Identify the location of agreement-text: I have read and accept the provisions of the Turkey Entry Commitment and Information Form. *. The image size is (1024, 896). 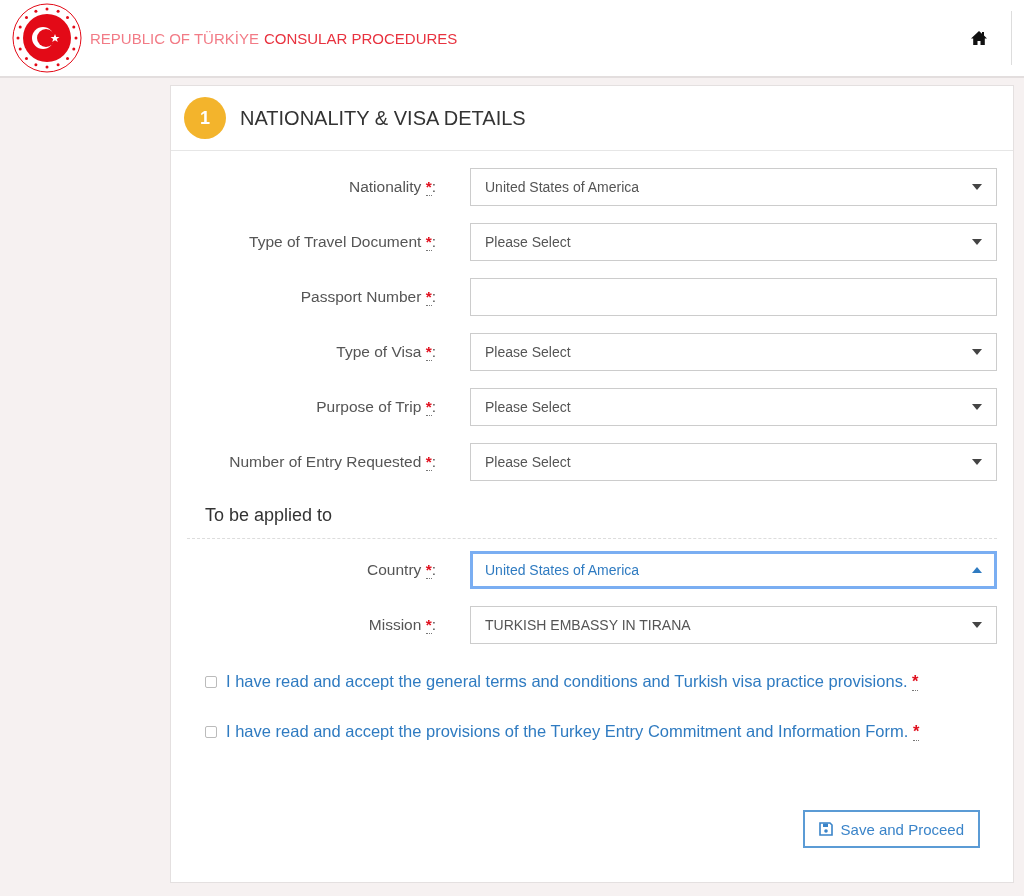
(573, 731).